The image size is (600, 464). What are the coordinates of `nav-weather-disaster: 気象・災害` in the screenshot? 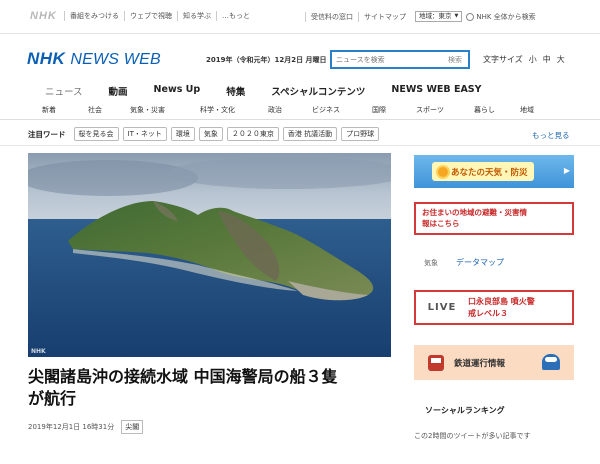 It's located at (165, 110).